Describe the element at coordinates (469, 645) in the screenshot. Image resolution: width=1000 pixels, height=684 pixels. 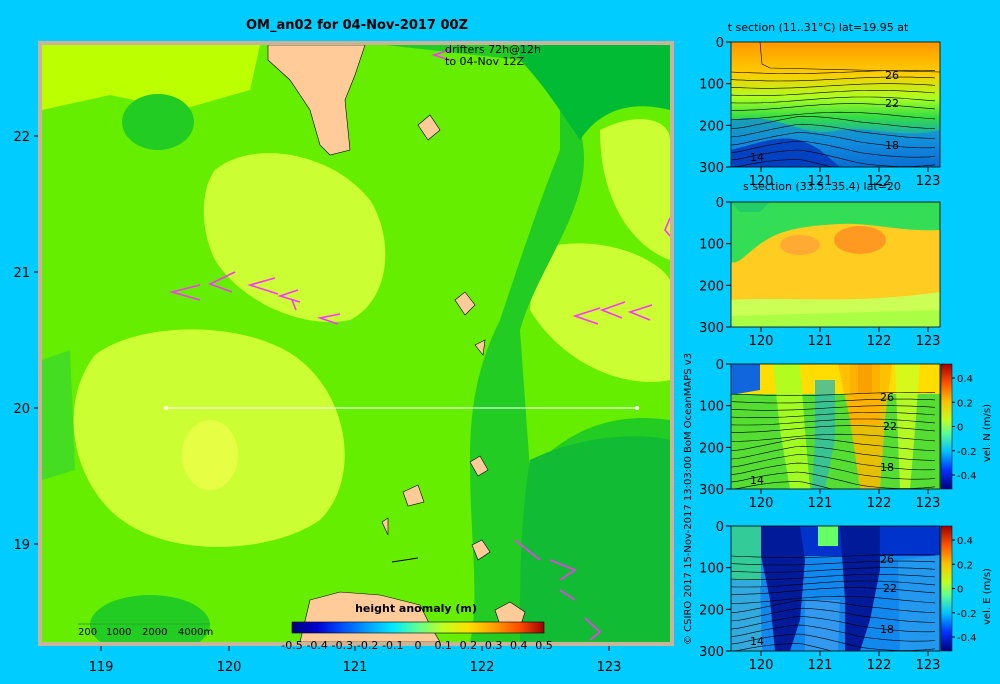
I see `colorbar-tick-label: 0.2` at that location.